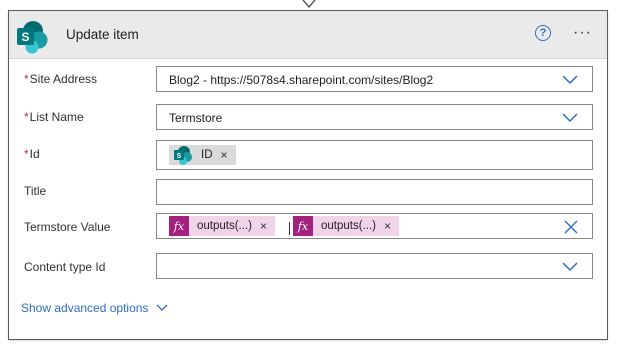 The width and height of the screenshot is (618, 347). I want to click on action-title: Update item, so click(102, 34).